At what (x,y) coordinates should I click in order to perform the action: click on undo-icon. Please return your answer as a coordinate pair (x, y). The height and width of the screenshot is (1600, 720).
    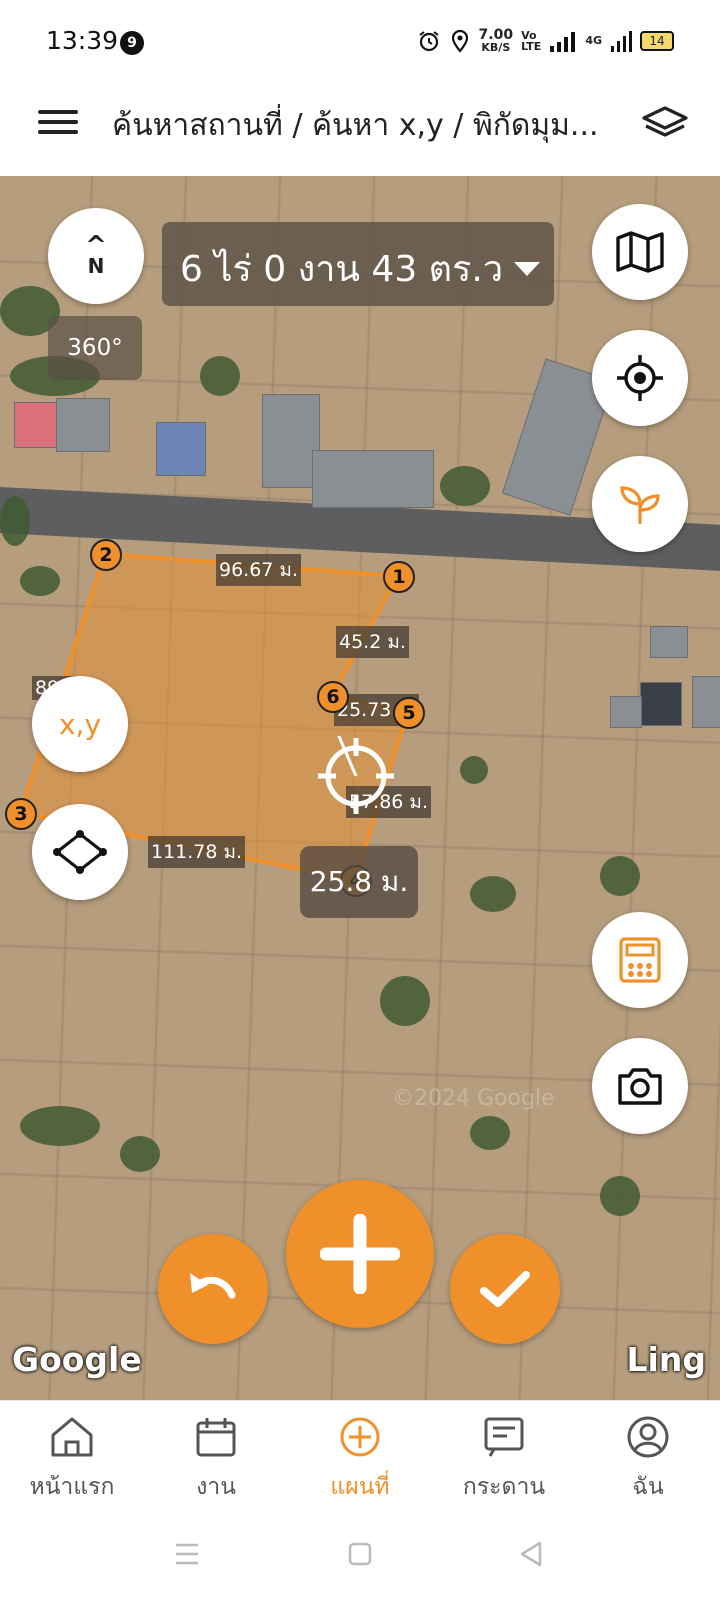
    Looking at the image, I should click on (213, 1286).